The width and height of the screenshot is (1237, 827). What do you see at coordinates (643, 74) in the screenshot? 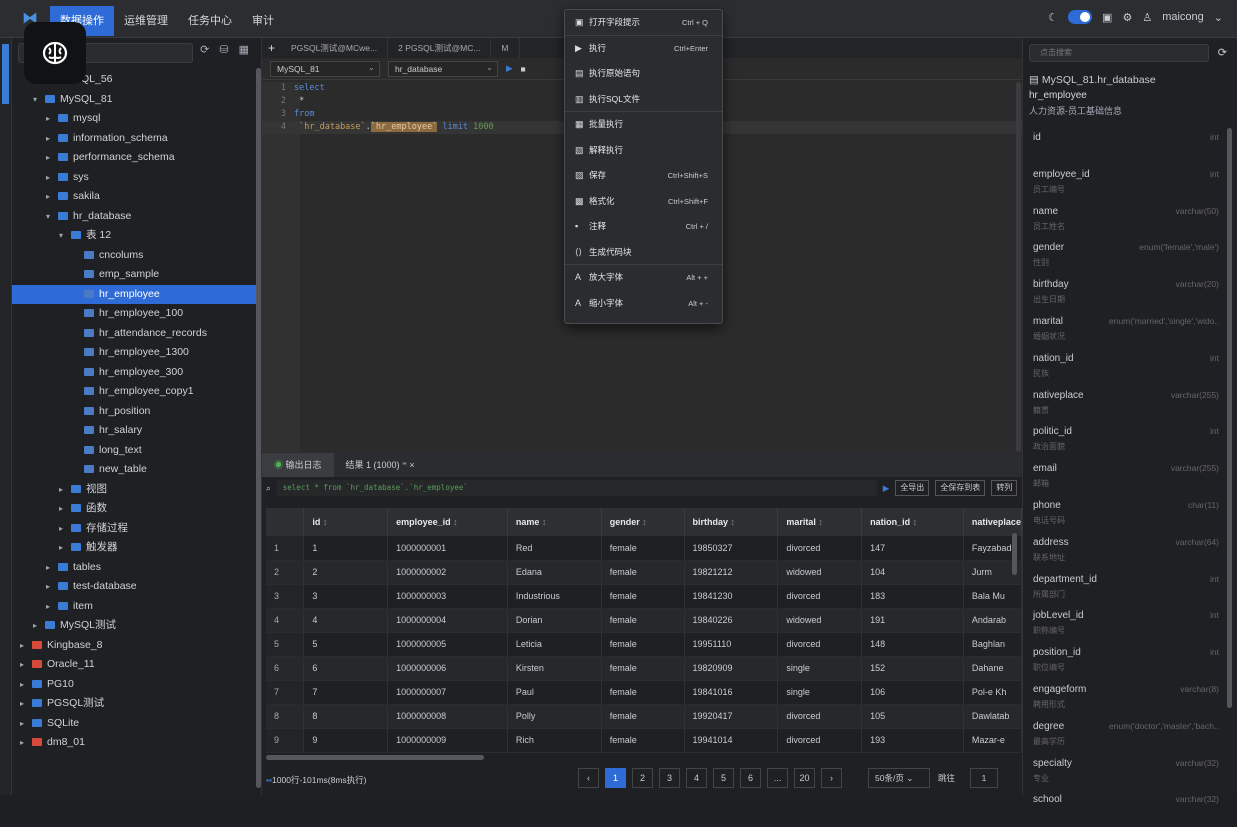
I see `menu-item: ▤ 执行原始语句` at bounding box center [643, 74].